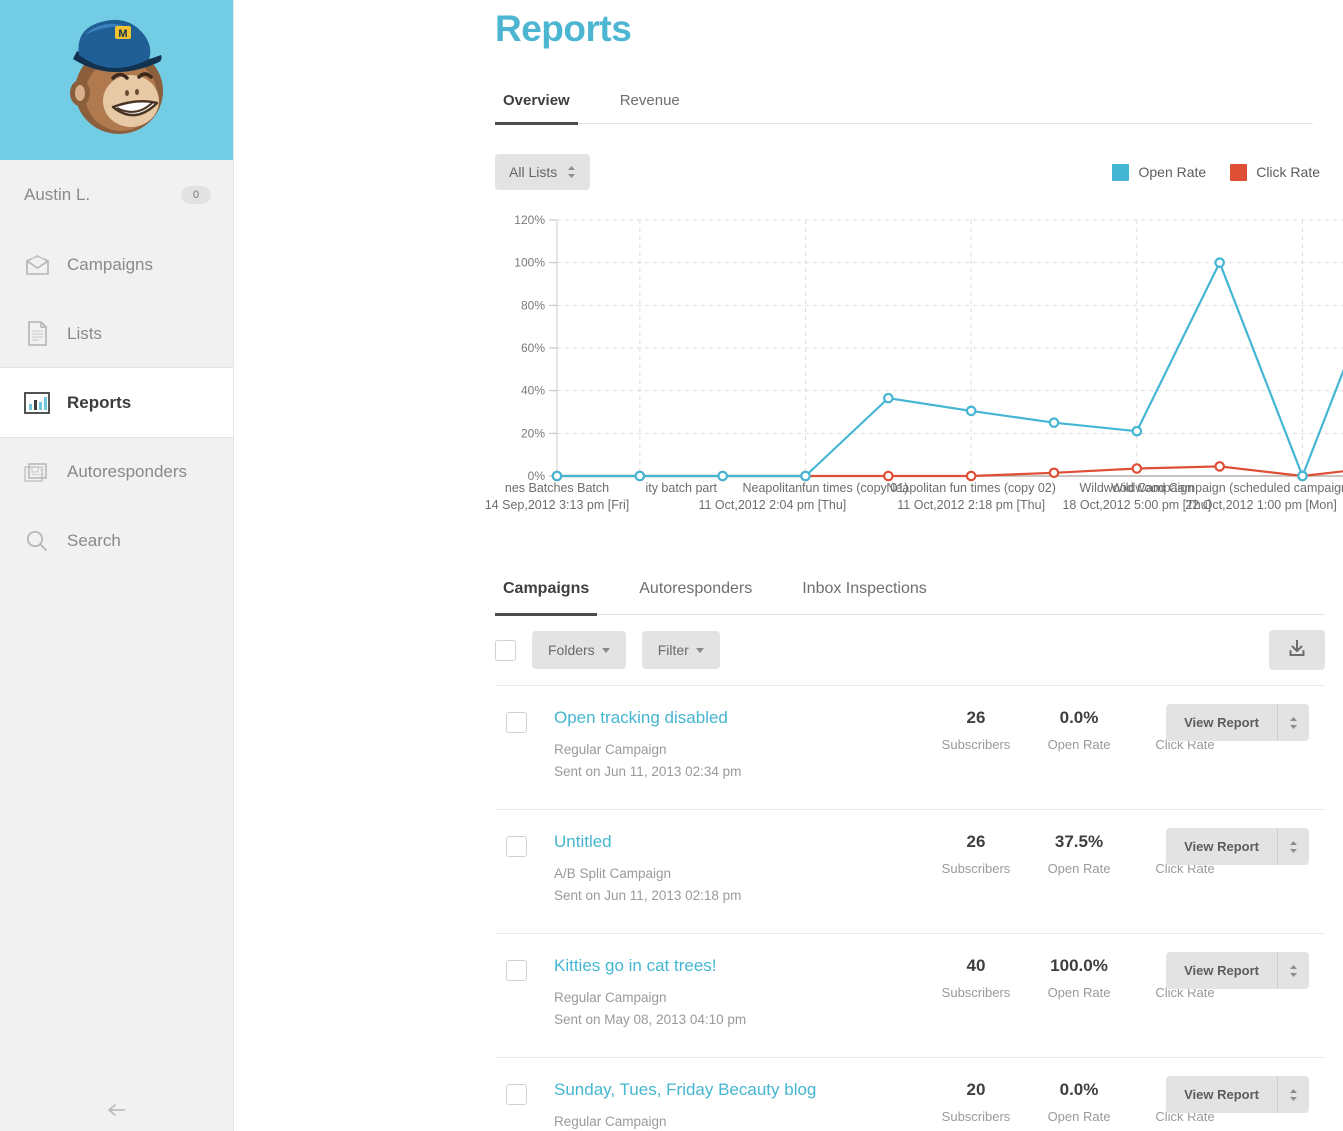  What do you see at coordinates (740, 718) in the screenshot?
I see `campaign-title-link: Open tracking disabled` at bounding box center [740, 718].